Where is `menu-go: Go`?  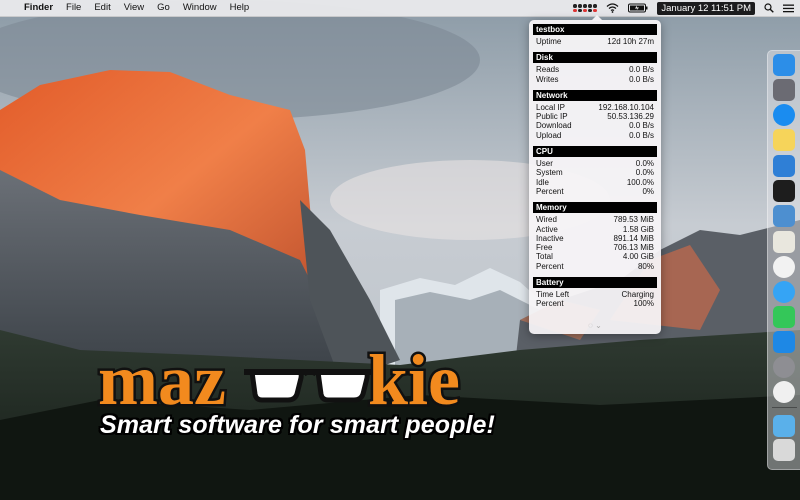 menu-go: Go is located at coordinates (163, 8).